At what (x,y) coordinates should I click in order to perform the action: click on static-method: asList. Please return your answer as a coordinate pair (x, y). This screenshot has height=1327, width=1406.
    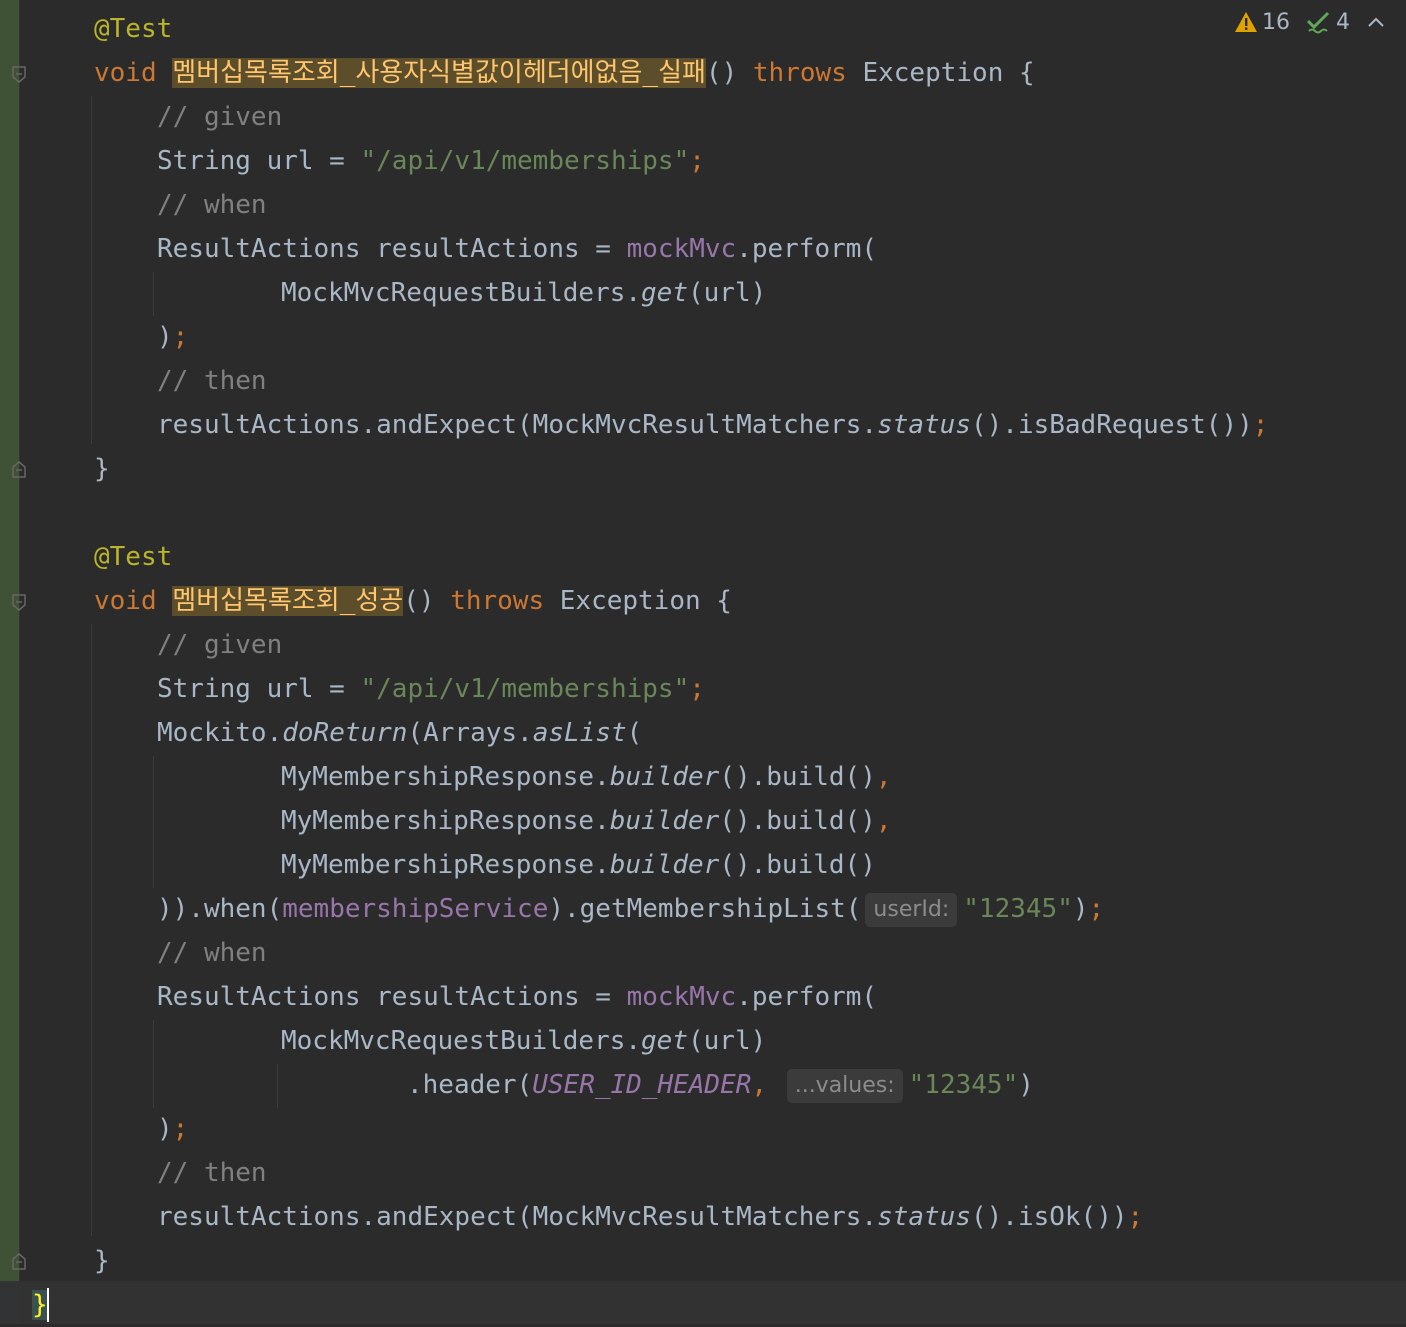
    Looking at the image, I should click on (579, 733).